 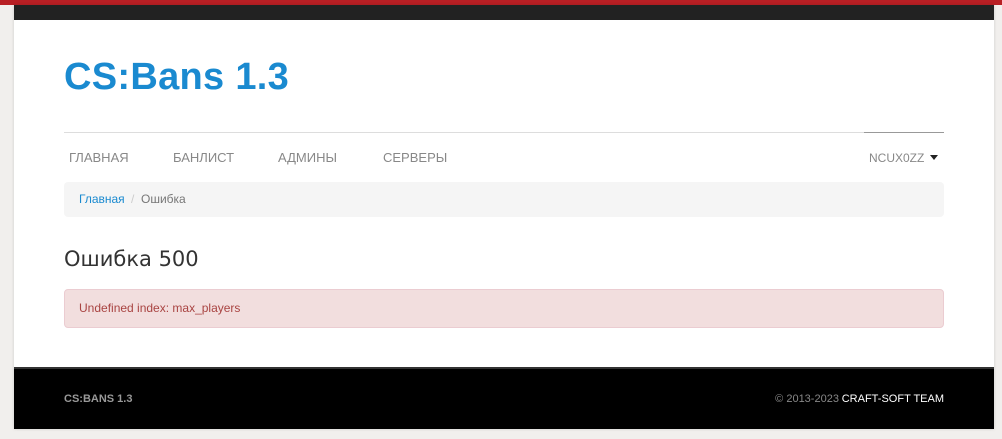 What do you see at coordinates (504, 12) in the screenshot?
I see `top-bar` at bounding box center [504, 12].